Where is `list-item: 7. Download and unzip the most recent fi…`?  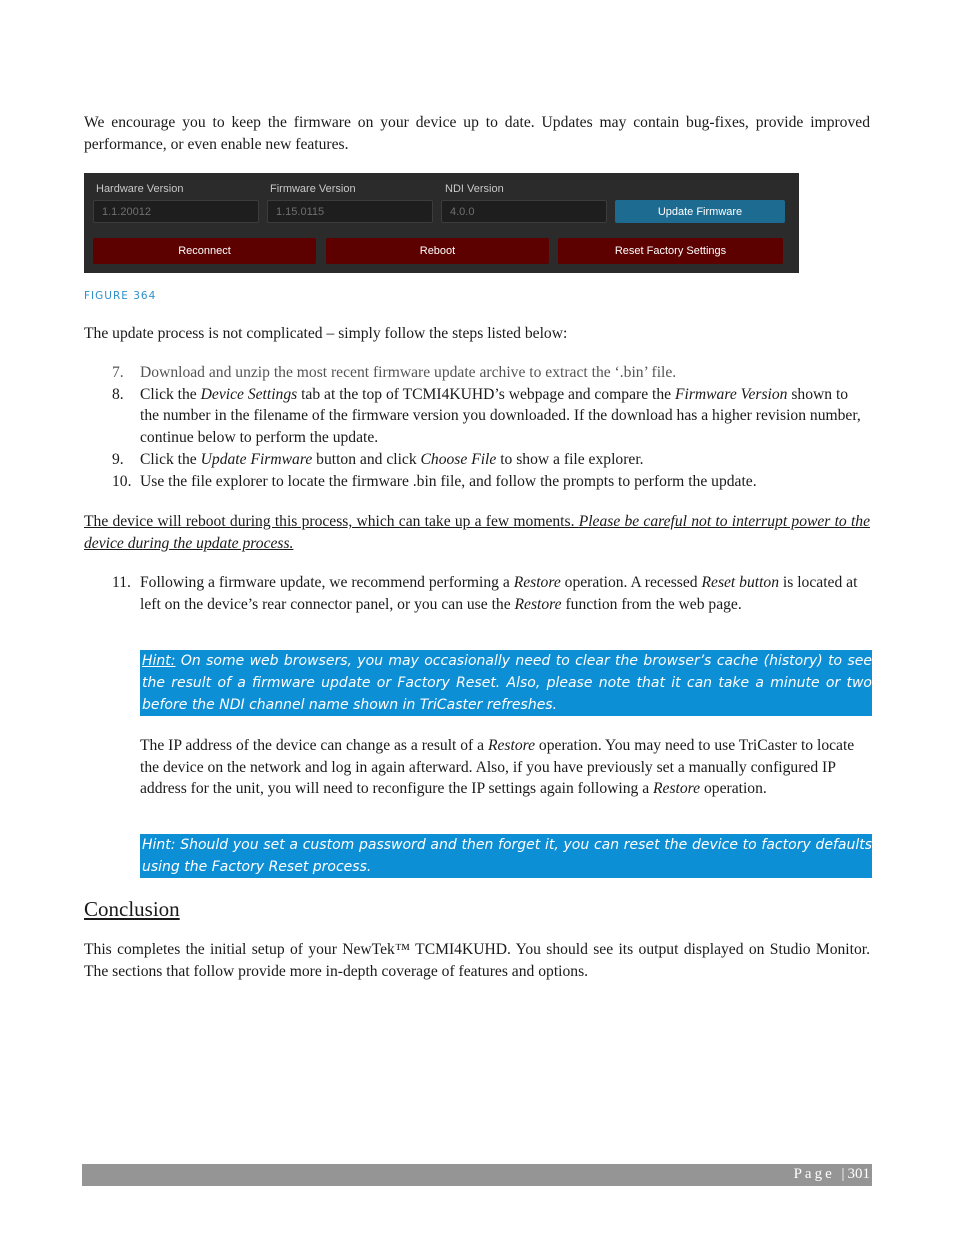 list-item: 7. Download and unzip the most recent fi… is located at coordinates (394, 372).